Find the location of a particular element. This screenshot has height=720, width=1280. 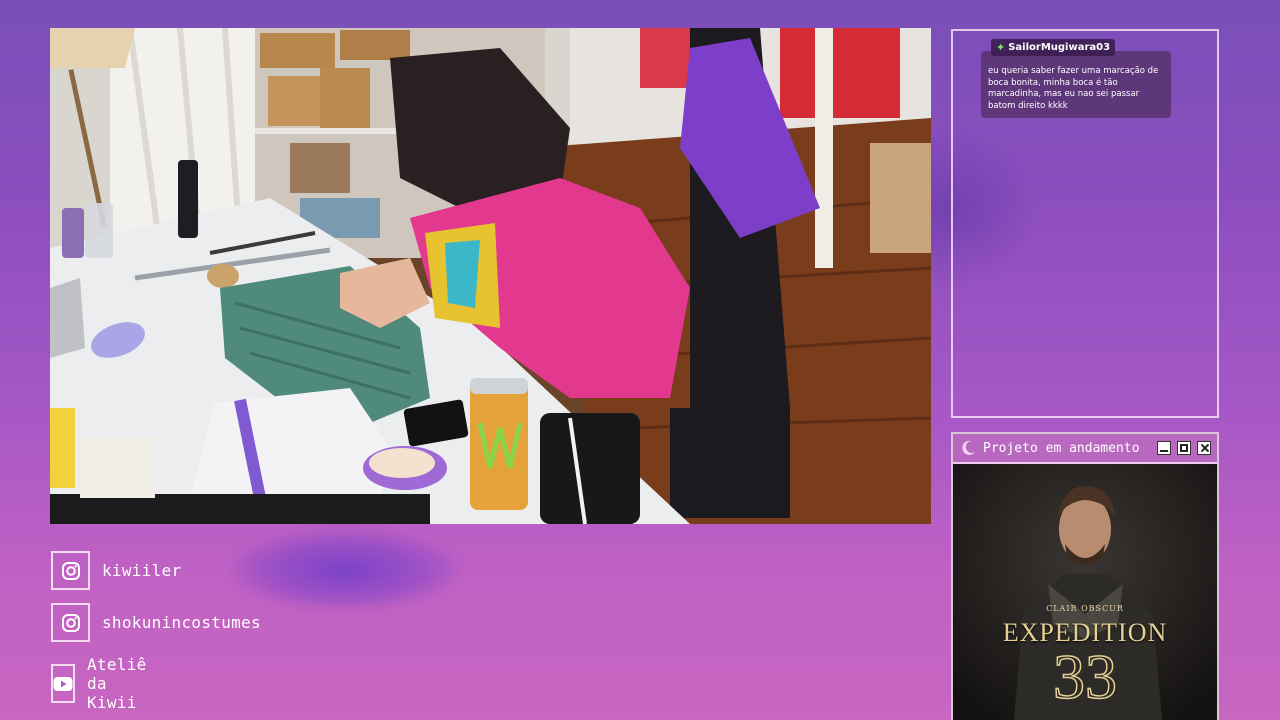

project-window-titlebar: Projeto em andamento is located at coordinates (1085, 449).